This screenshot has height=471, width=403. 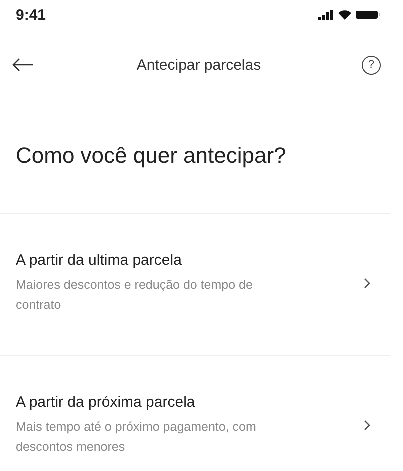 I want to click on option-title: A partir da ultima parcela, so click(x=99, y=260).